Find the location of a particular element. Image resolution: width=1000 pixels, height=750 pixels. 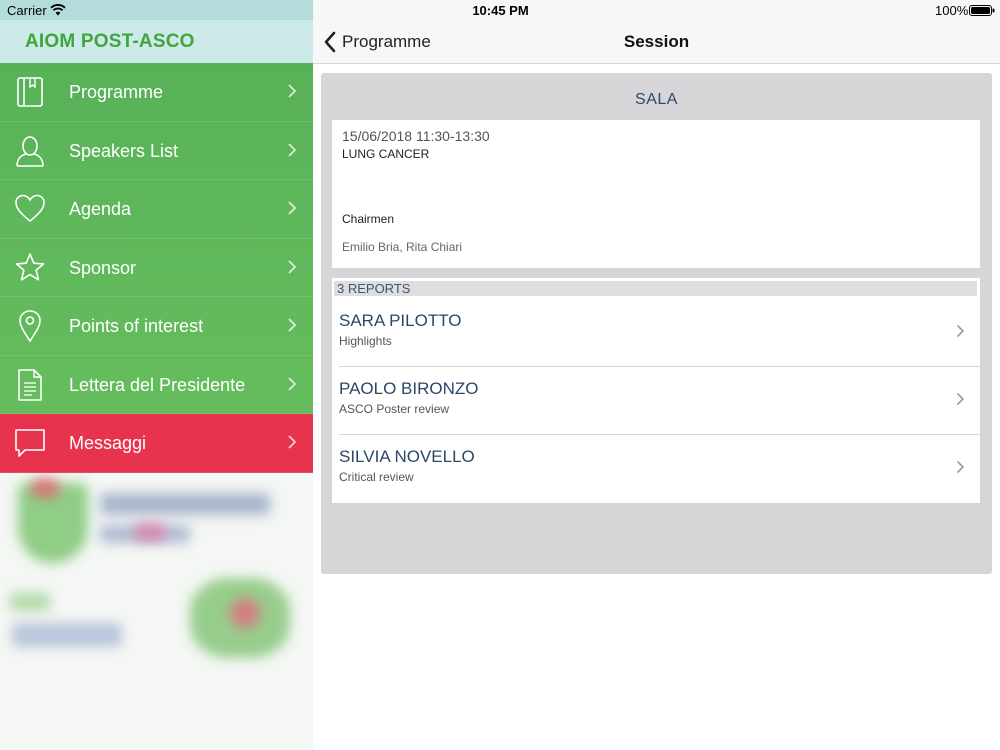

back-button-label: Programme is located at coordinates (386, 41).